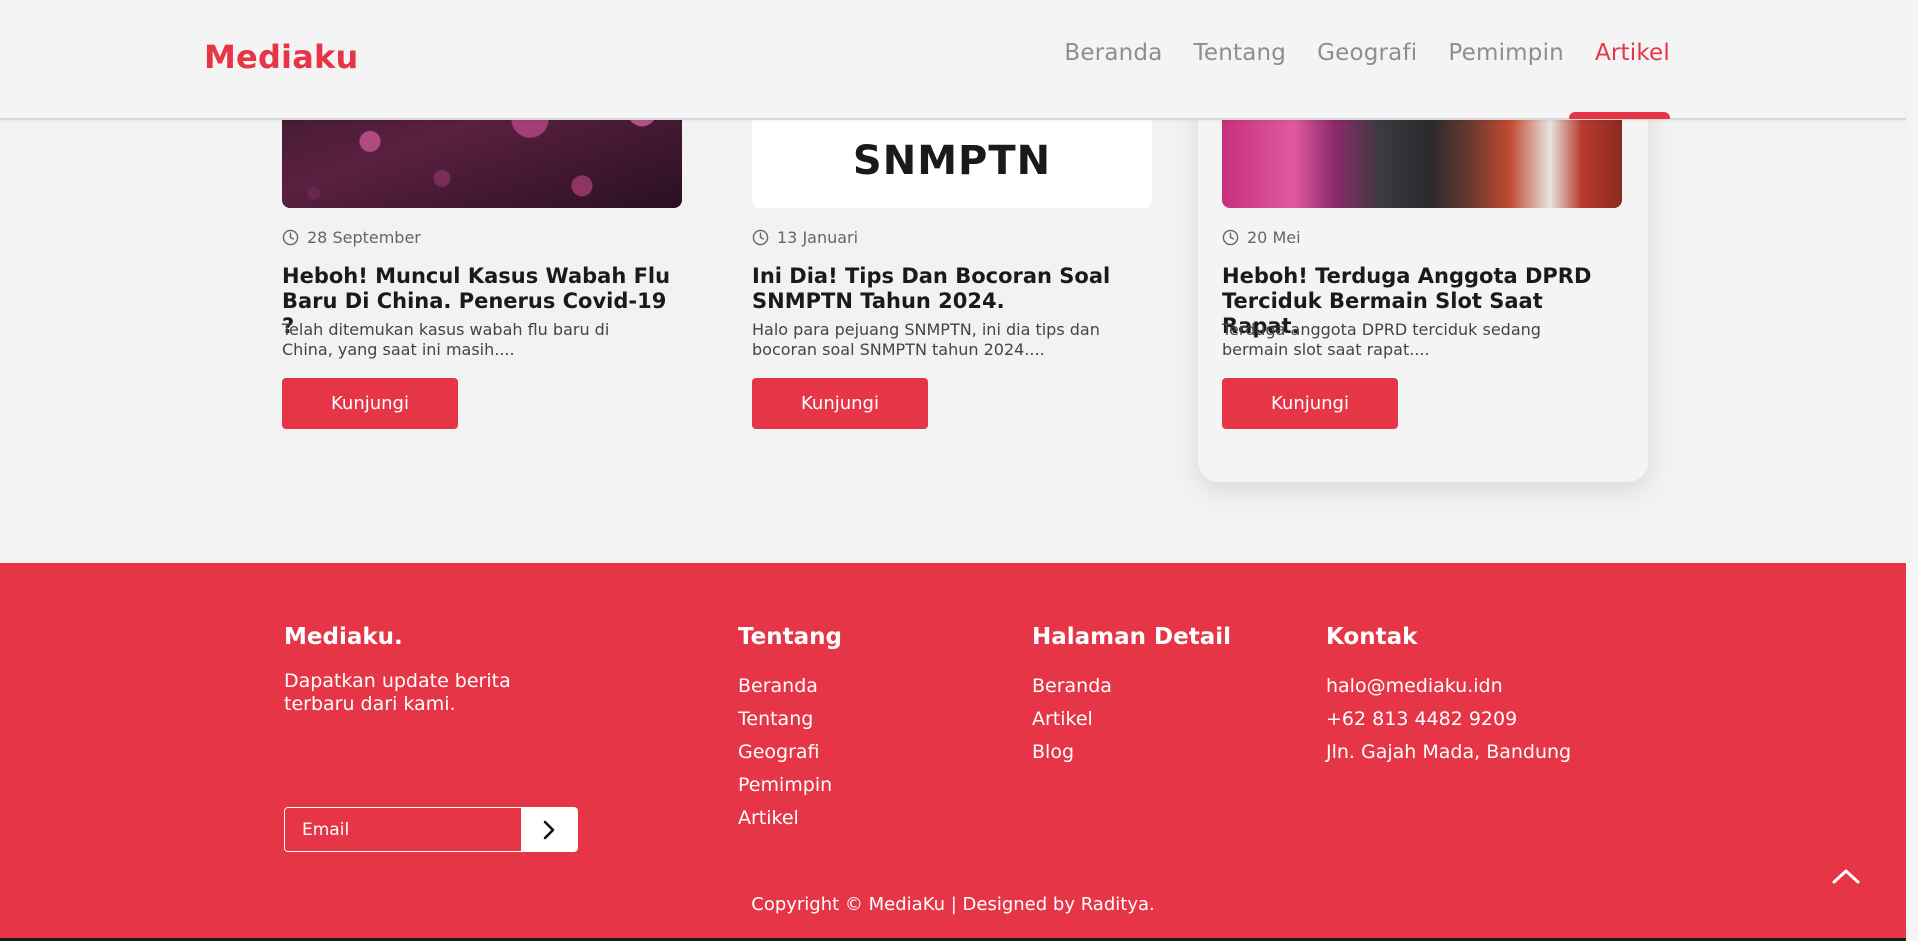 Image resolution: width=1918 pixels, height=941 pixels. What do you see at coordinates (1912, 470) in the screenshot?
I see `scrollbar` at bounding box center [1912, 470].